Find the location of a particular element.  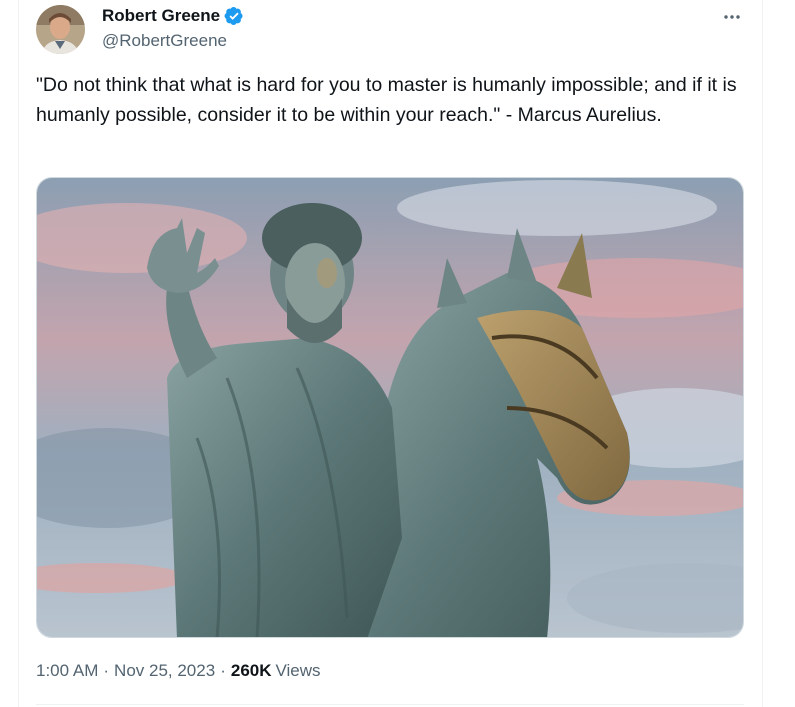

author-display-name: Robert Greene is located at coordinates (161, 16).